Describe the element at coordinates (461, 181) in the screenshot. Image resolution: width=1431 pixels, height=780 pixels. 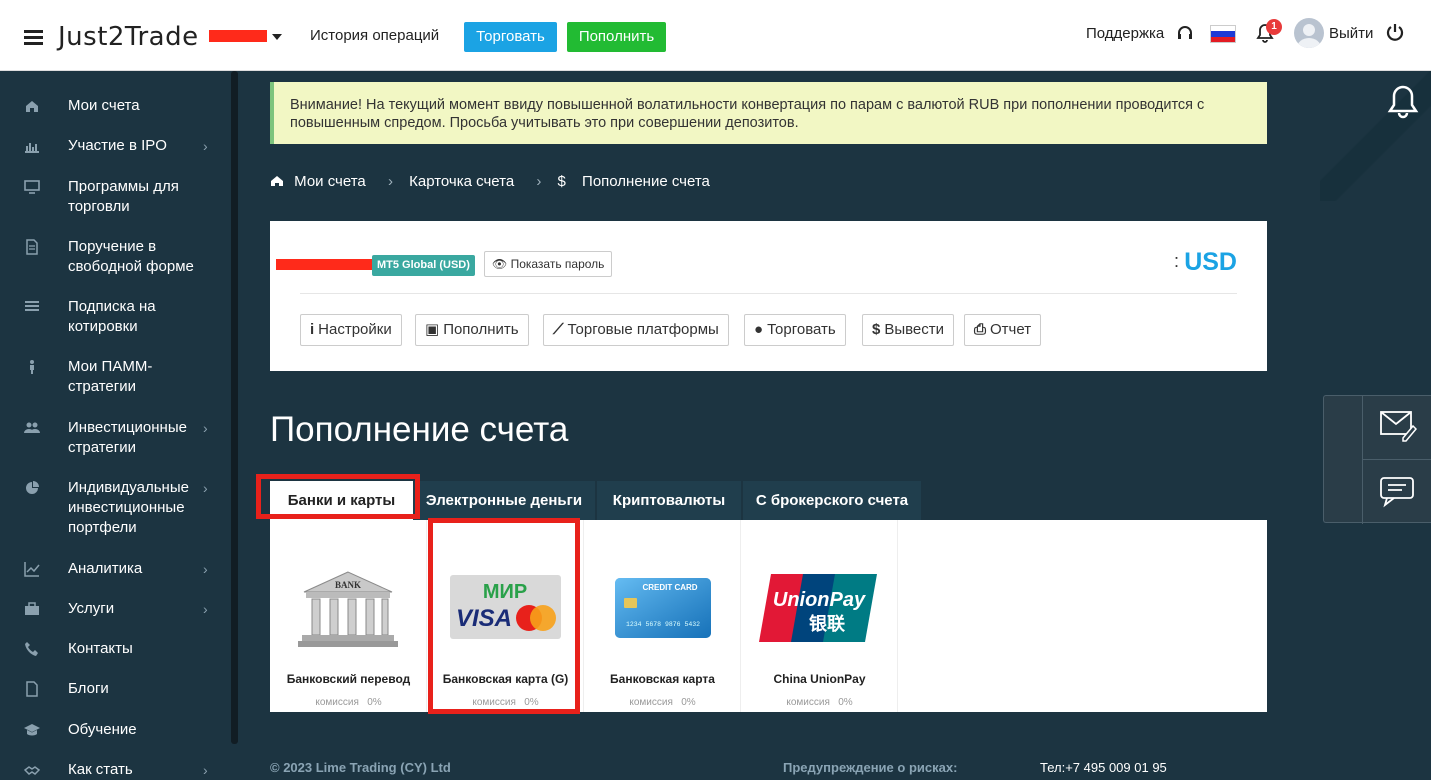
I see `breadcrumb-account-card: Карточка счета` at that location.